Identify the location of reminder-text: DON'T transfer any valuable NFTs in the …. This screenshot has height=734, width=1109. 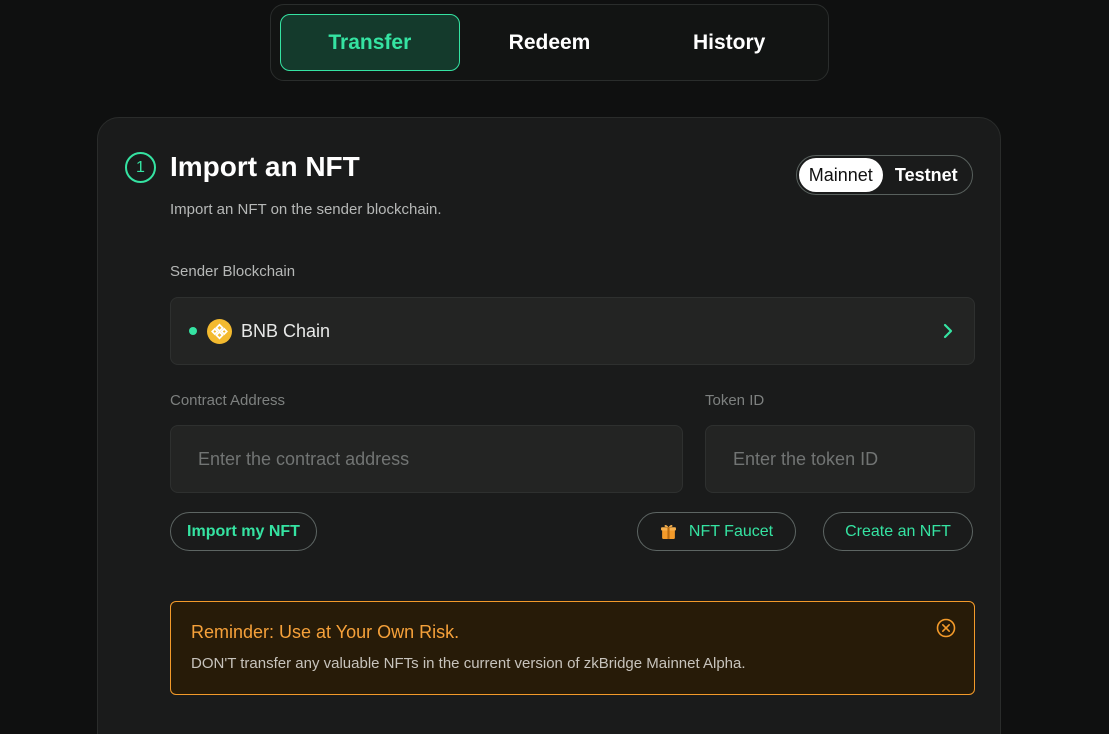
(468, 663).